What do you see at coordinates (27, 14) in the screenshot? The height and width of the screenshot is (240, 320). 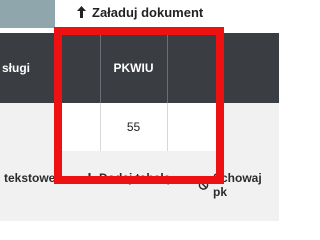 I see `toolbar-thumbnail` at bounding box center [27, 14].